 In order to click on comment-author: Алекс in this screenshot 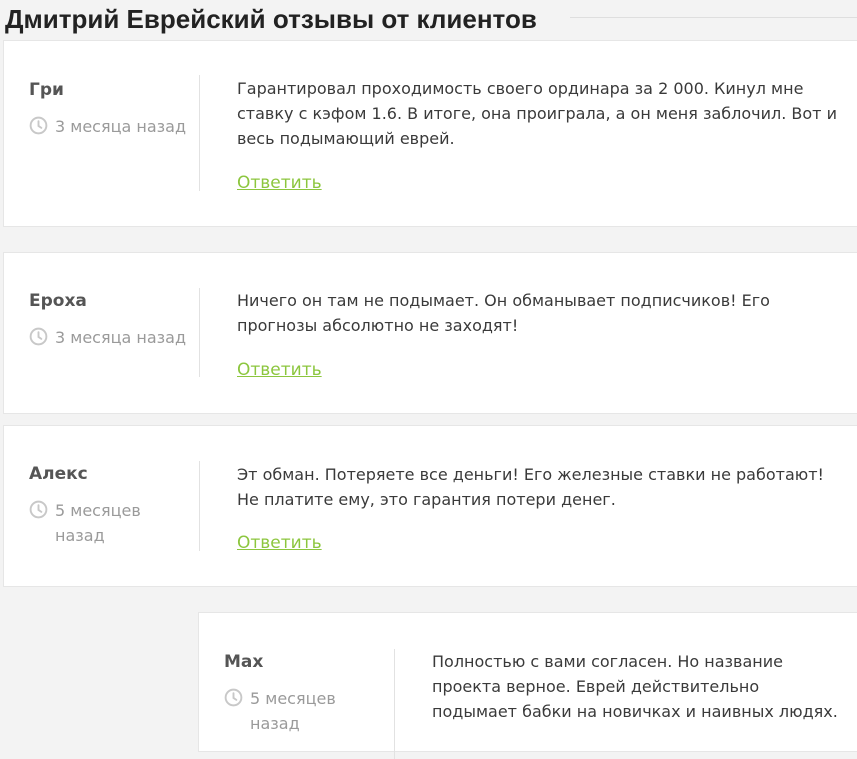, I will do `click(58, 474)`.